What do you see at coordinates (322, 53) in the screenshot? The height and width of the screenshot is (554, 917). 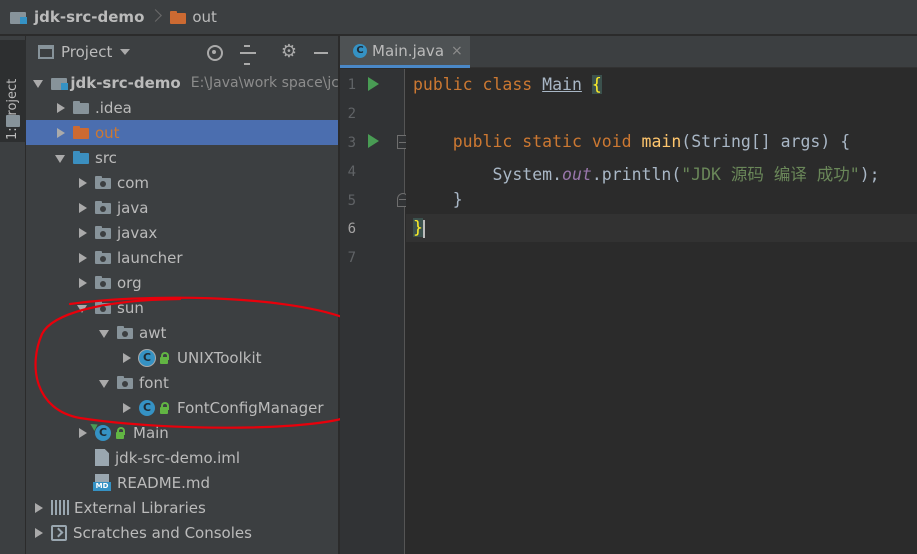 I see `hide-panel-icon` at bounding box center [322, 53].